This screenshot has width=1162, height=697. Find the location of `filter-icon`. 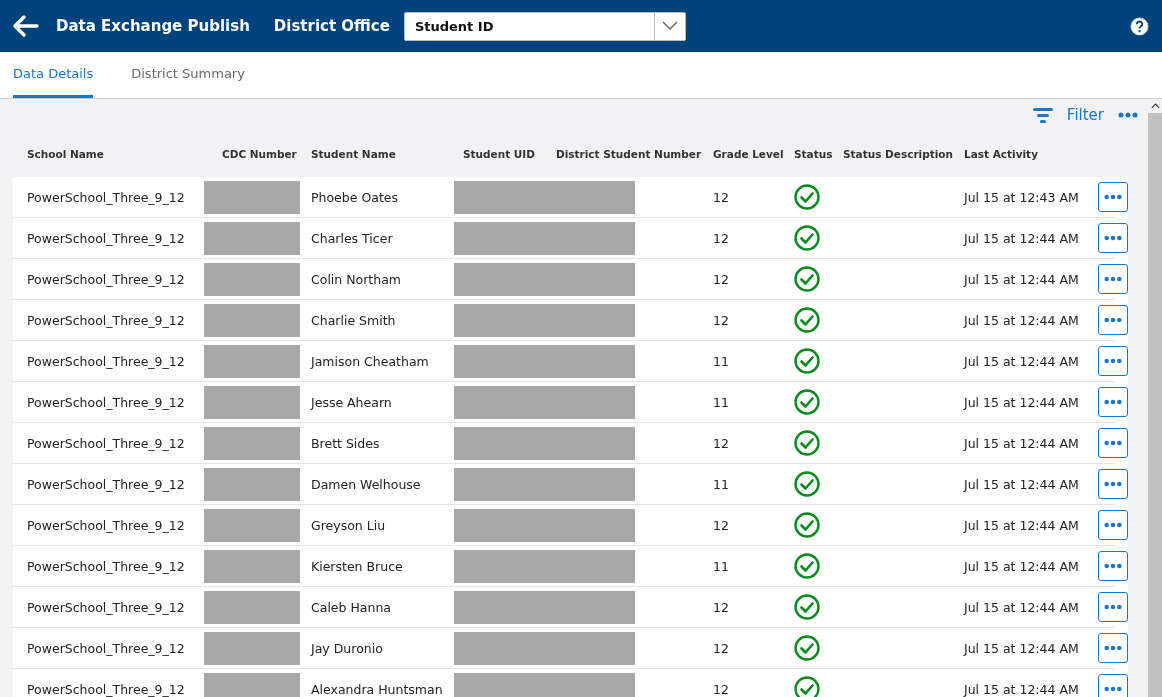

filter-icon is located at coordinates (1042, 115).